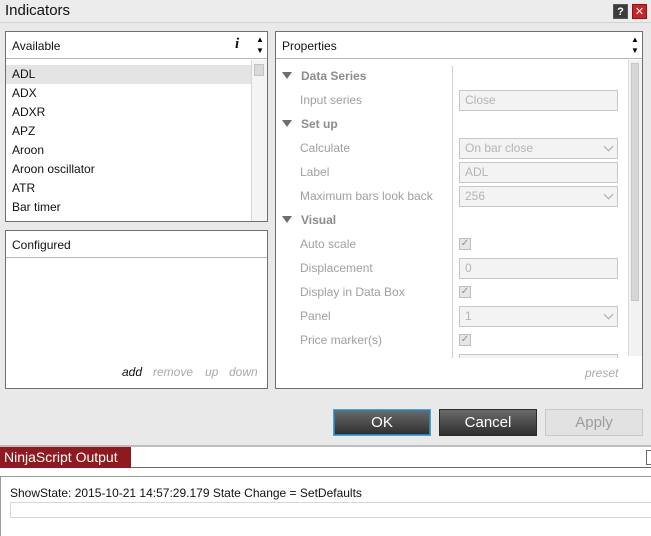  I want to click on output-text-area, so click(330, 510).